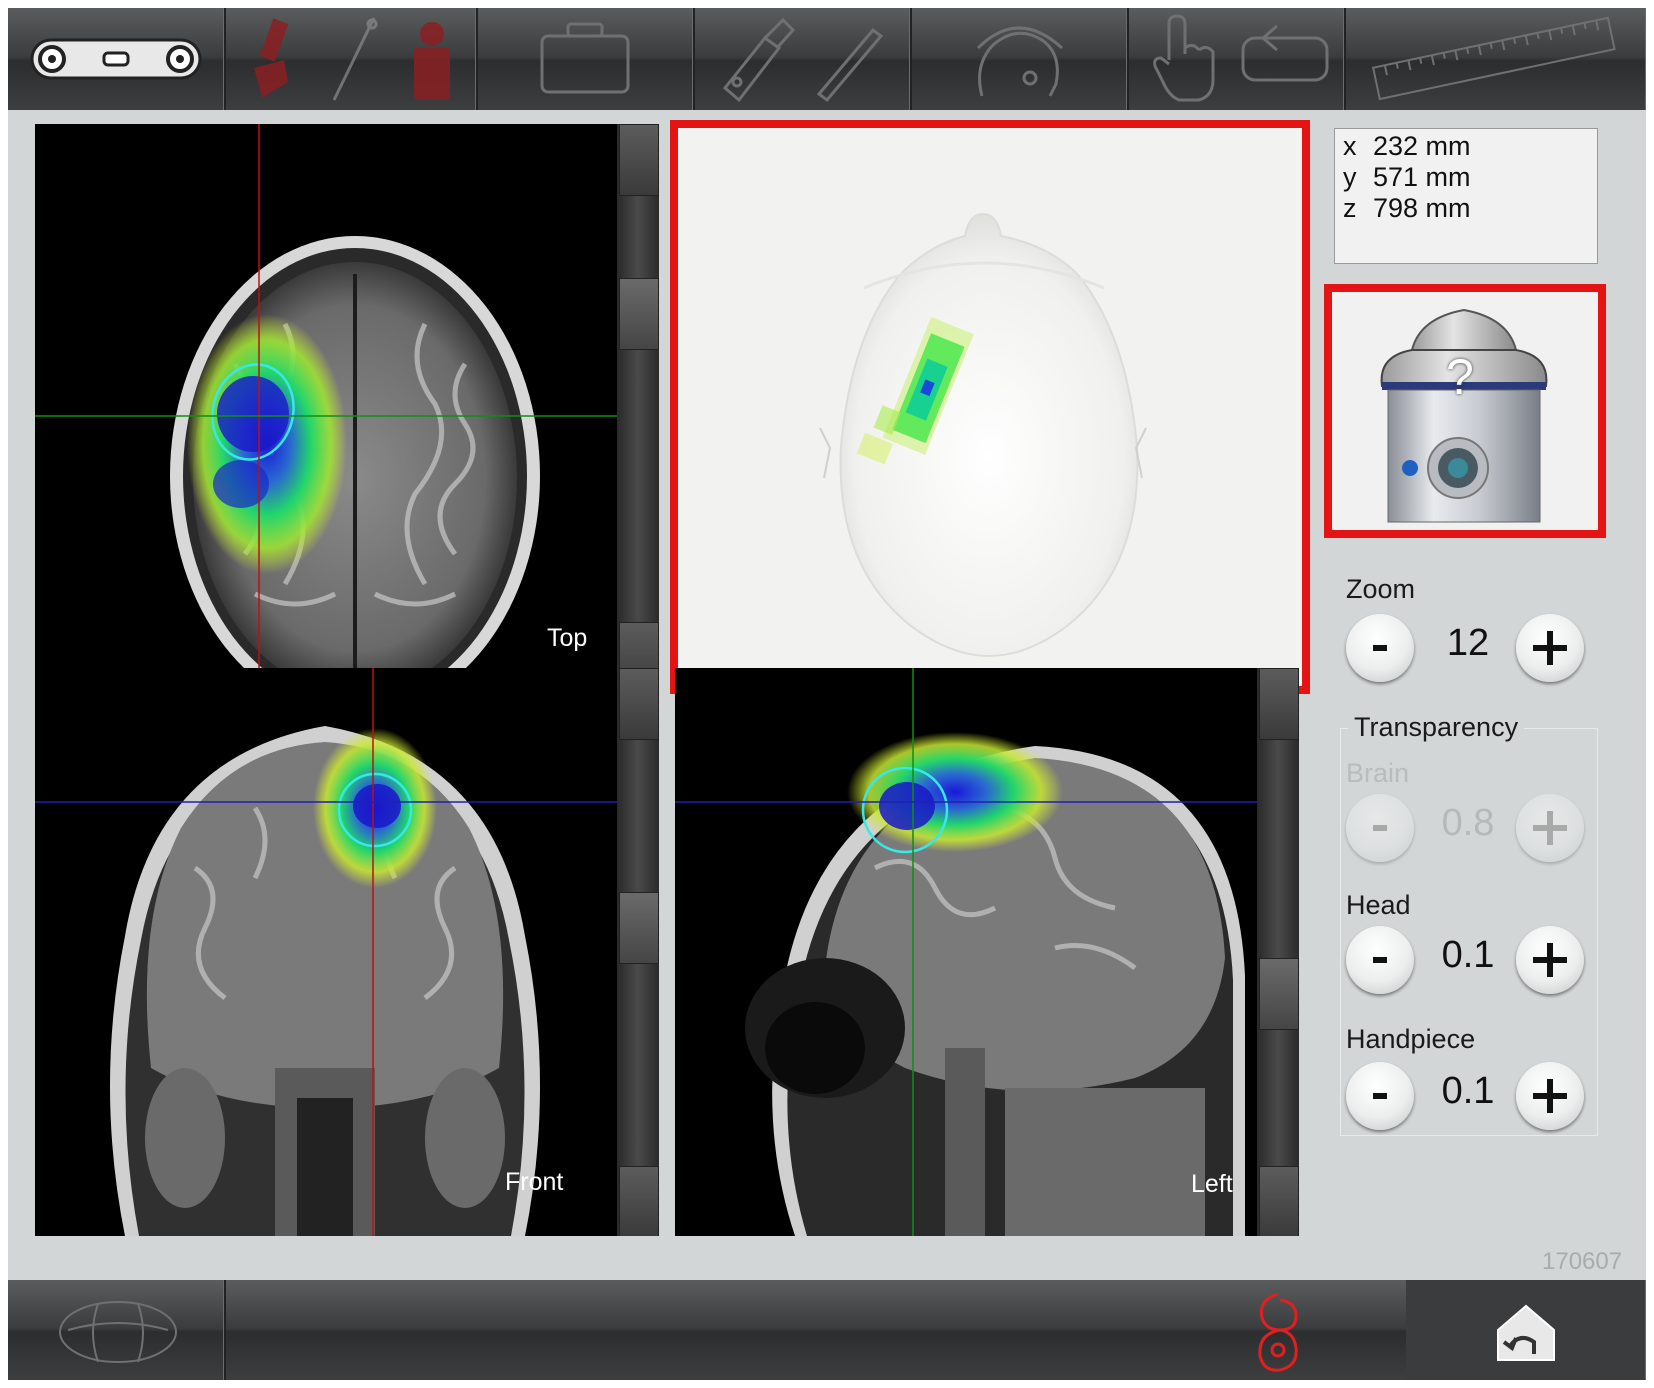 The height and width of the screenshot is (1388, 1654). I want to click on coil-figure-eight-icon, so click(1278, 1332).